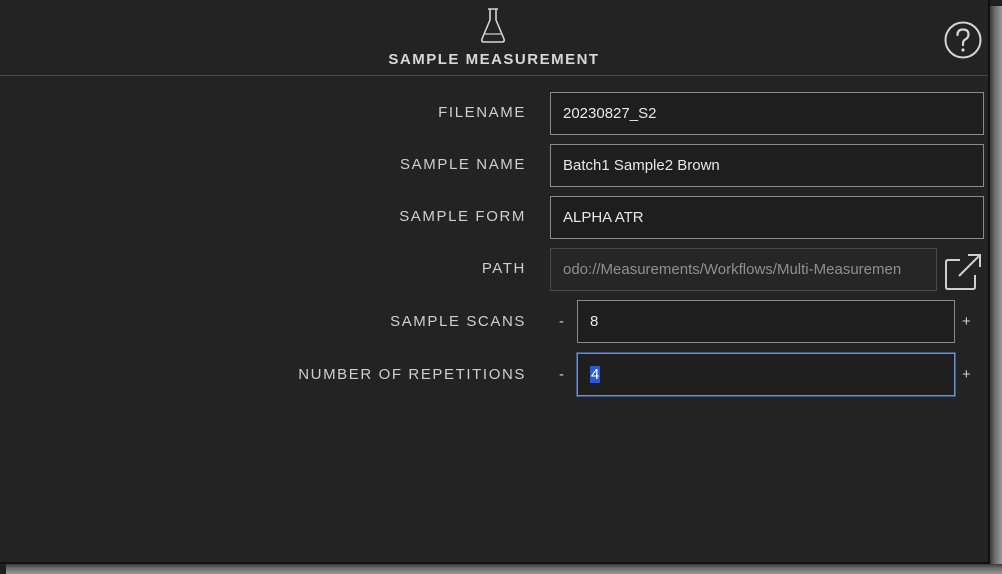 The image size is (1002, 574). I want to click on repetitions-value: 4, so click(595, 374).